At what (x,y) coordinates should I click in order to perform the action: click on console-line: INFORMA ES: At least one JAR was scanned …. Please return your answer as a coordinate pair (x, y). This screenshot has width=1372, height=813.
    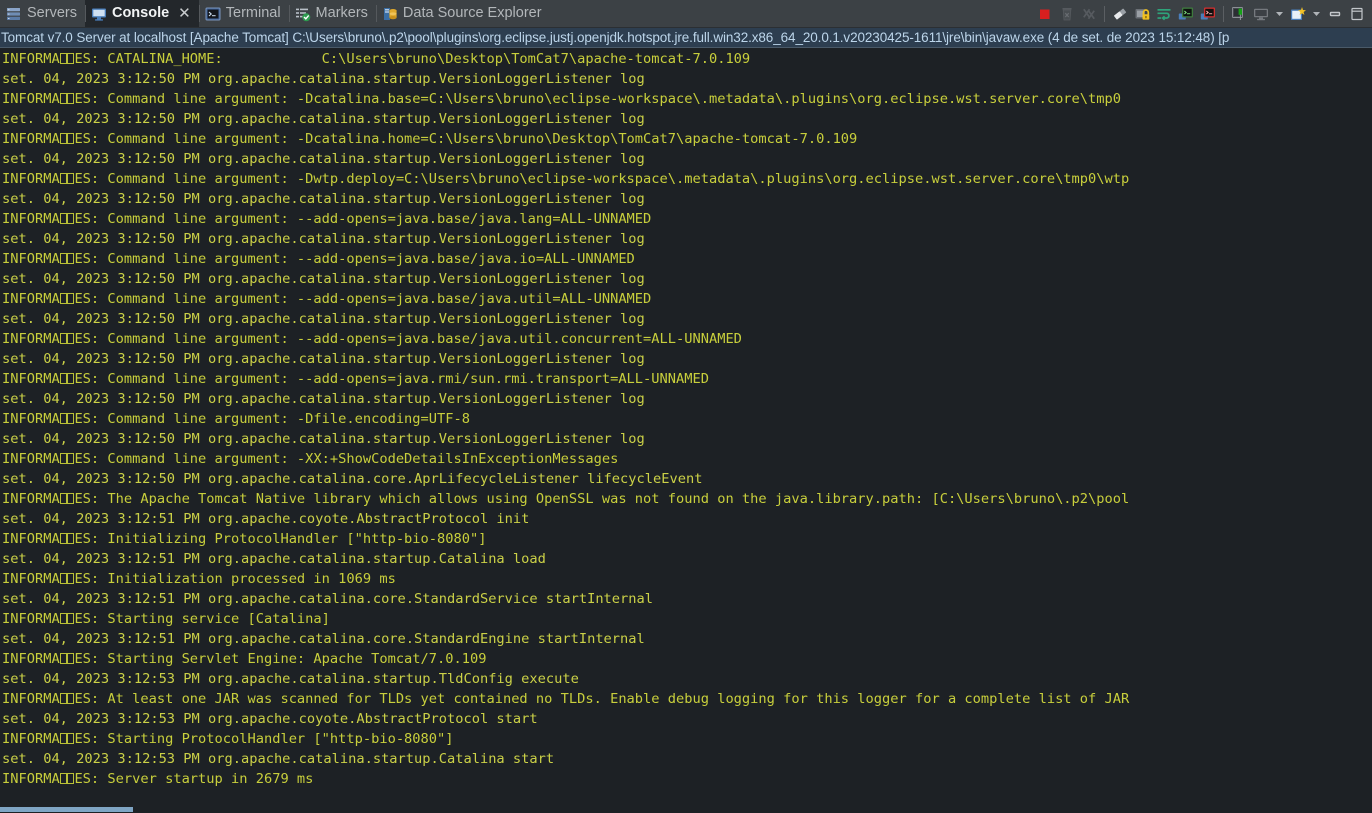
    Looking at the image, I should click on (566, 699).